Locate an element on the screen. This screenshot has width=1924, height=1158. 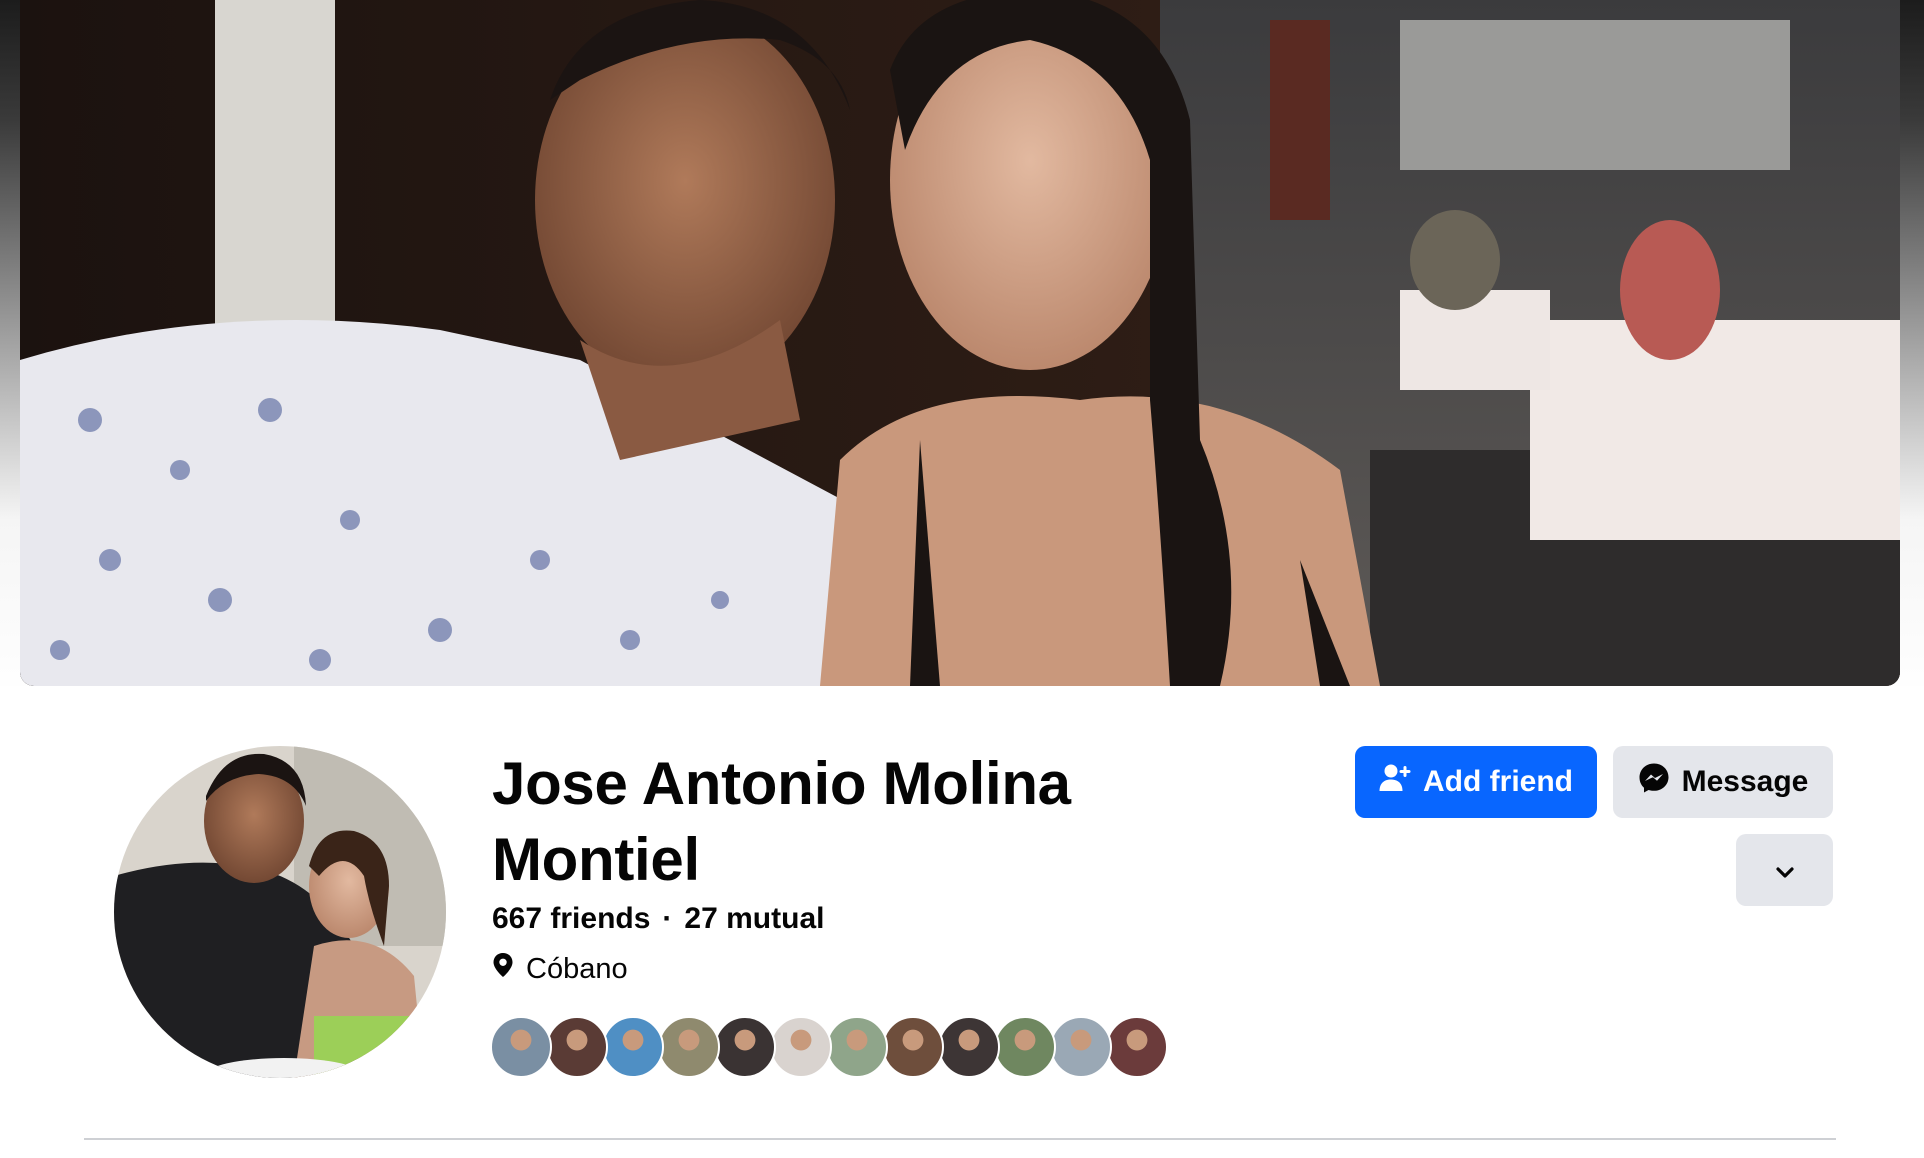
mutual-friends-avatars is located at coordinates (829, 1047).